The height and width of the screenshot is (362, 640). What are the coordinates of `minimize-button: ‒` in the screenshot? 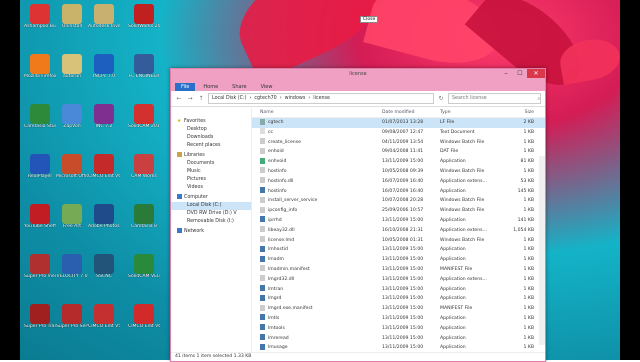 It's located at (506, 73).